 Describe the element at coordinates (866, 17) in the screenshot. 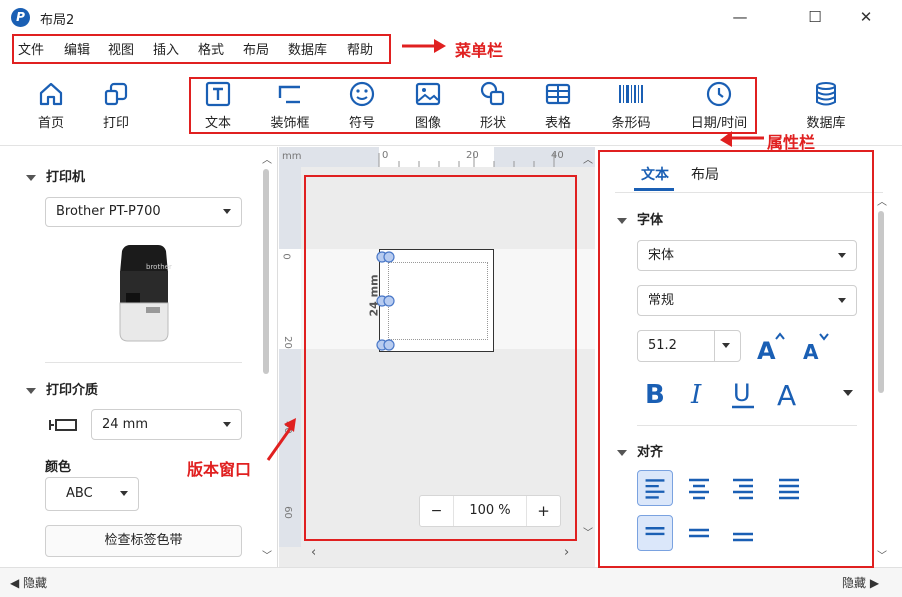

I see `close-button: ✕` at that location.